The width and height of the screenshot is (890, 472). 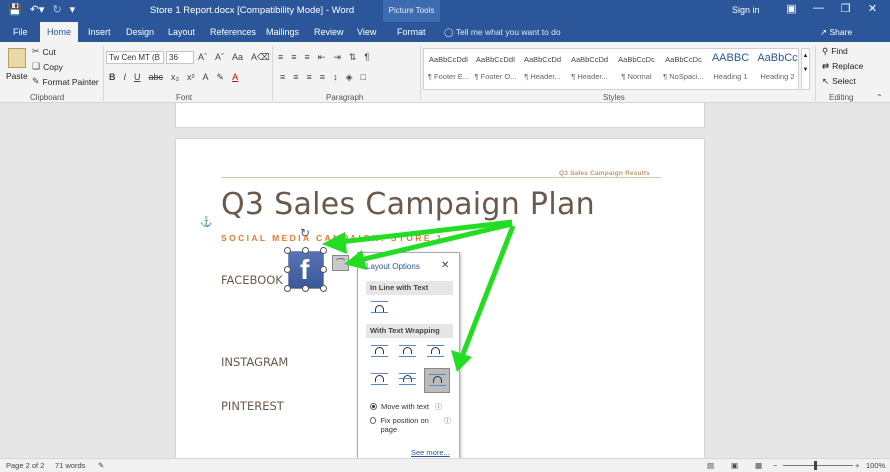 What do you see at coordinates (437, 380) in the screenshot?
I see `in-front-of-text-icon` at bounding box center [437, 380].